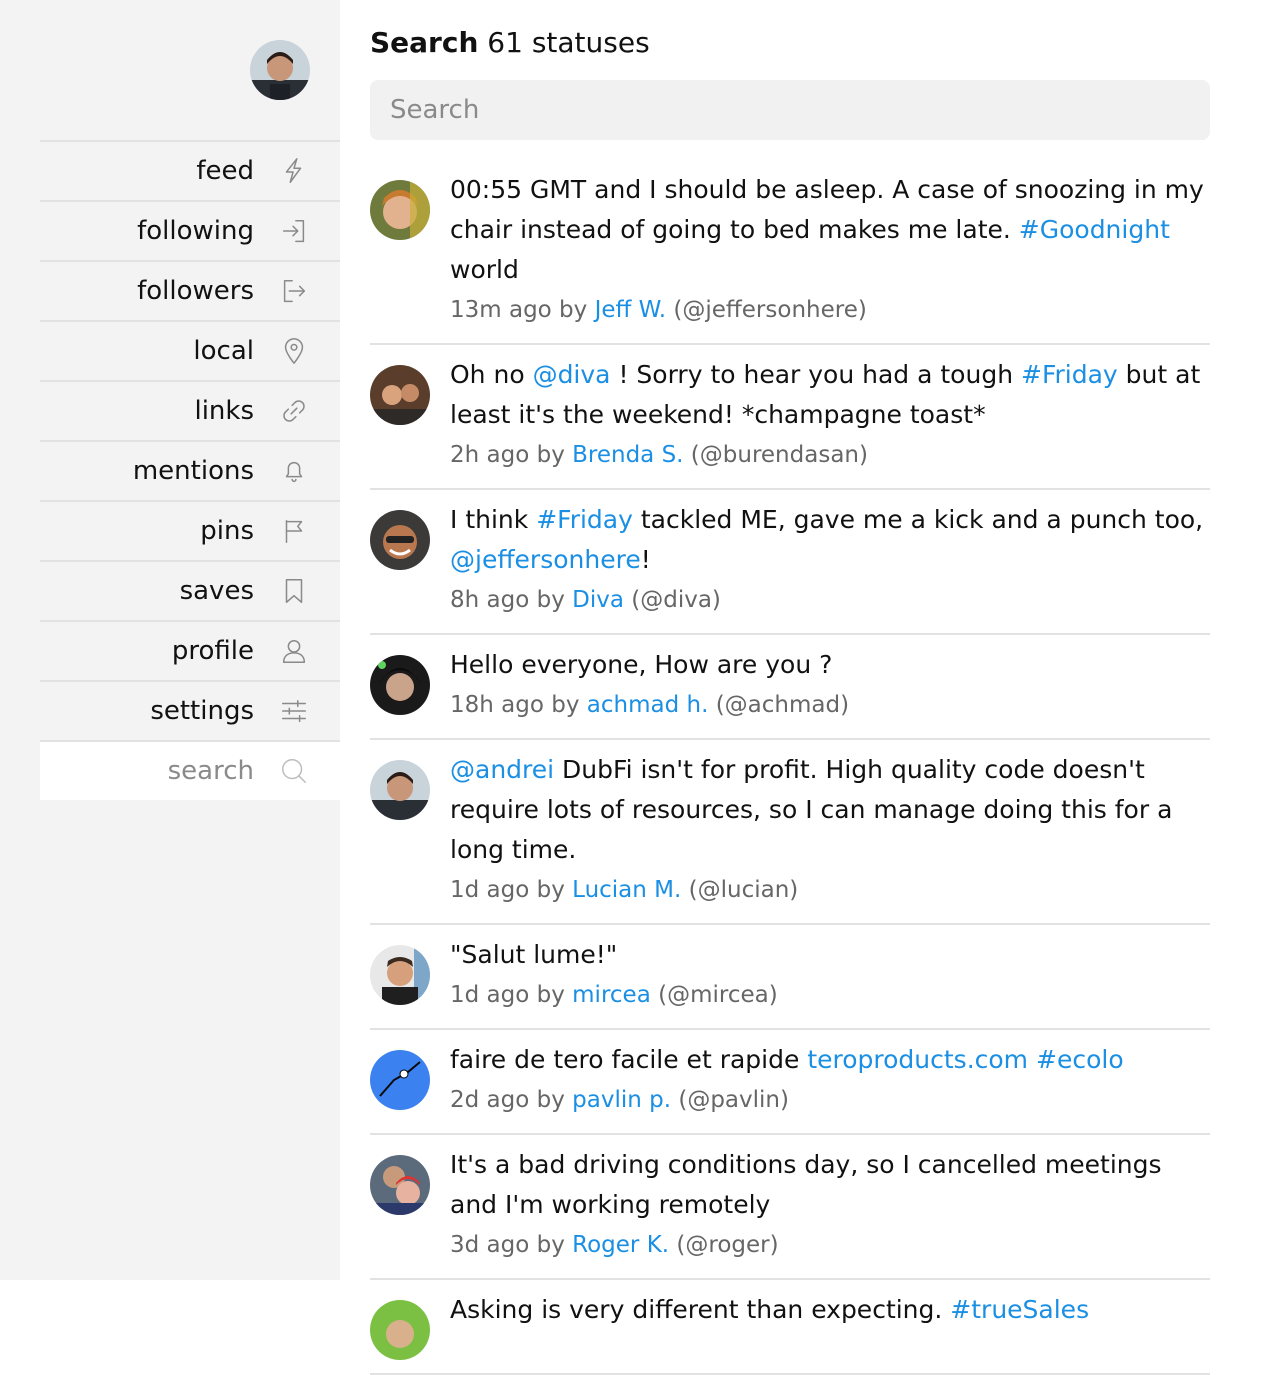 The height and width of the screenshot is (1375, 1280). What do you see at coordinates (502, 769) in the screenshot?
I see `status-link: @andrei` at bounding box center [502, 769].